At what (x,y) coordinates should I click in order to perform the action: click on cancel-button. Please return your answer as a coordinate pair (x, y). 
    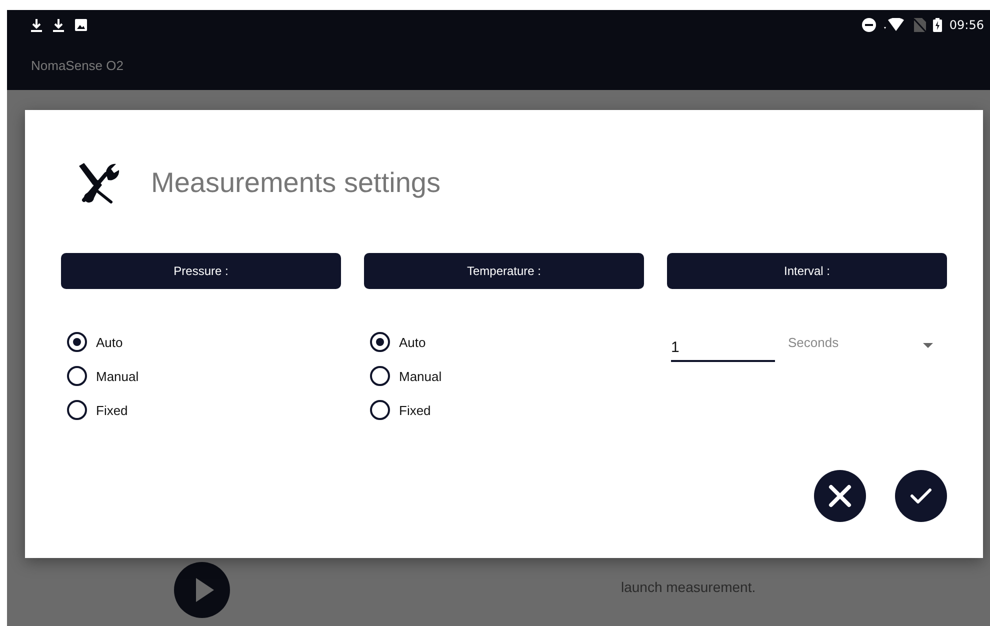
    Looking at the image, I should click on (840, 496).